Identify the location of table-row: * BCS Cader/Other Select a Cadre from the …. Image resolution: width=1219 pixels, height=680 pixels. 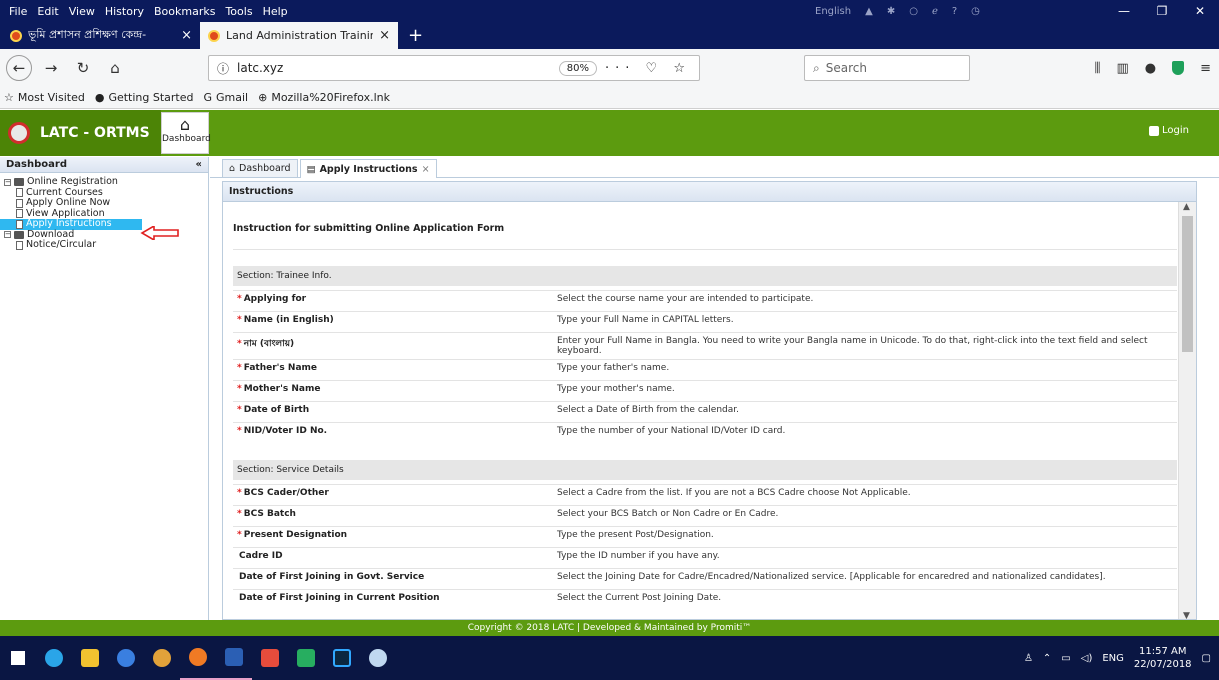
(705, 494).